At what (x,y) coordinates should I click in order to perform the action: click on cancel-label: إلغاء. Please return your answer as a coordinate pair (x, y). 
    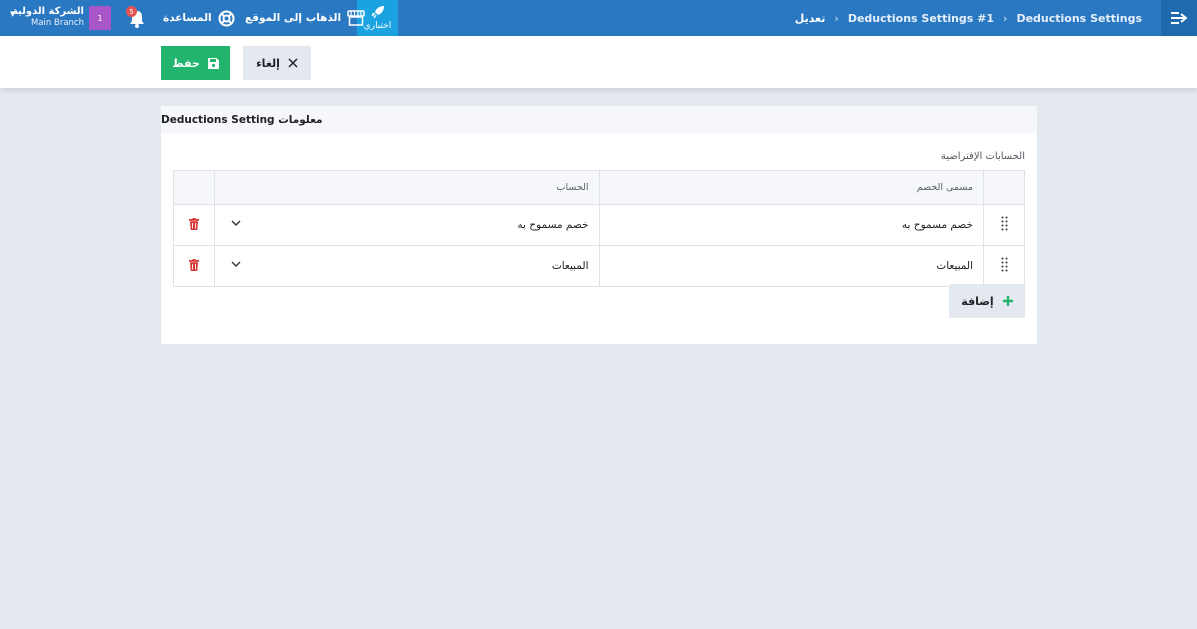
    Looking at the image, I should click on (268, 63).